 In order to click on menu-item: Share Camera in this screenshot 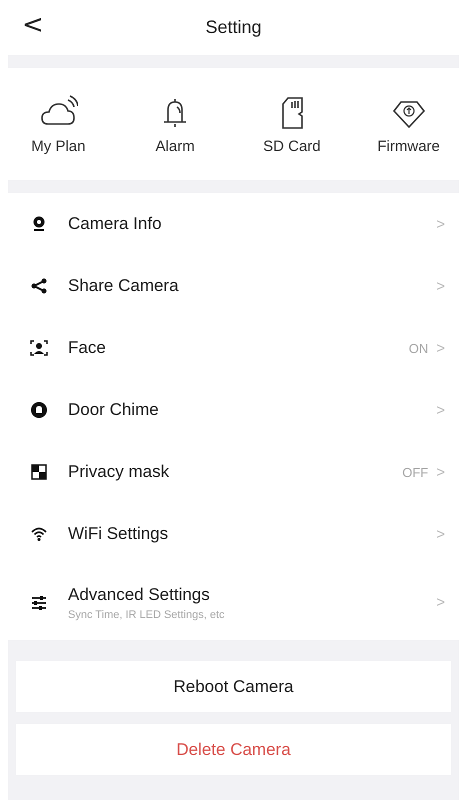, I will do `click(252, 286)`.